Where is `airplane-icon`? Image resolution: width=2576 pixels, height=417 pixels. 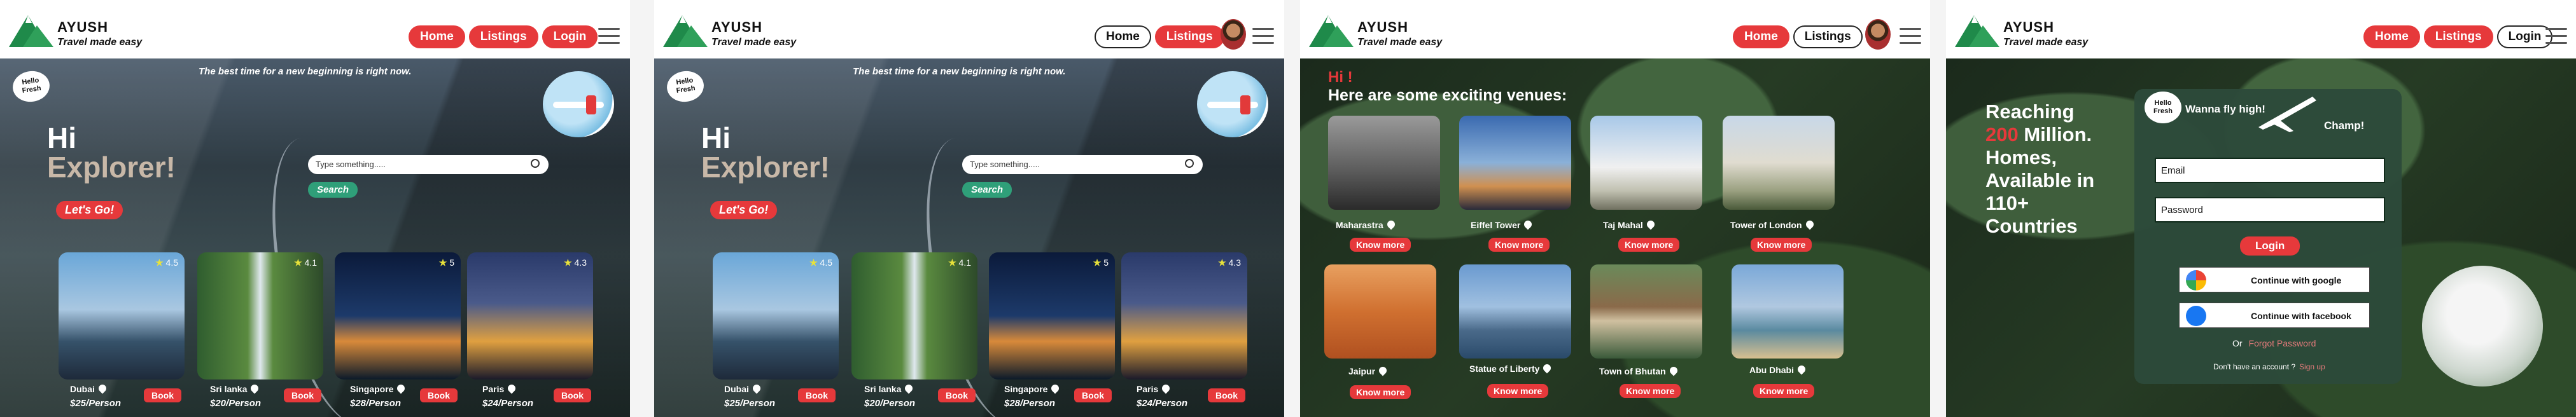 airplane-icon is located at coordinates (2287, 114).